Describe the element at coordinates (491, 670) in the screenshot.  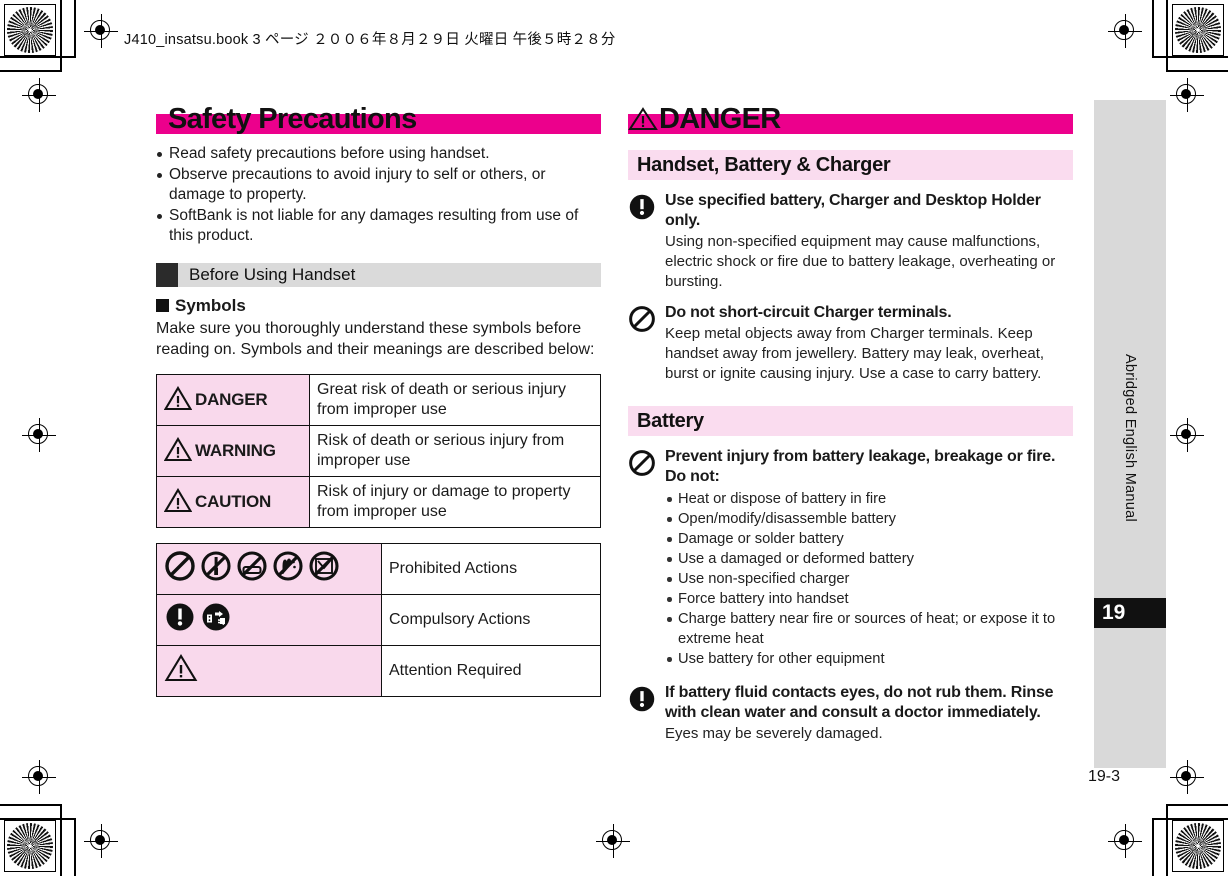
I see `symbol-meaning-cell: Attention Required` at that location.